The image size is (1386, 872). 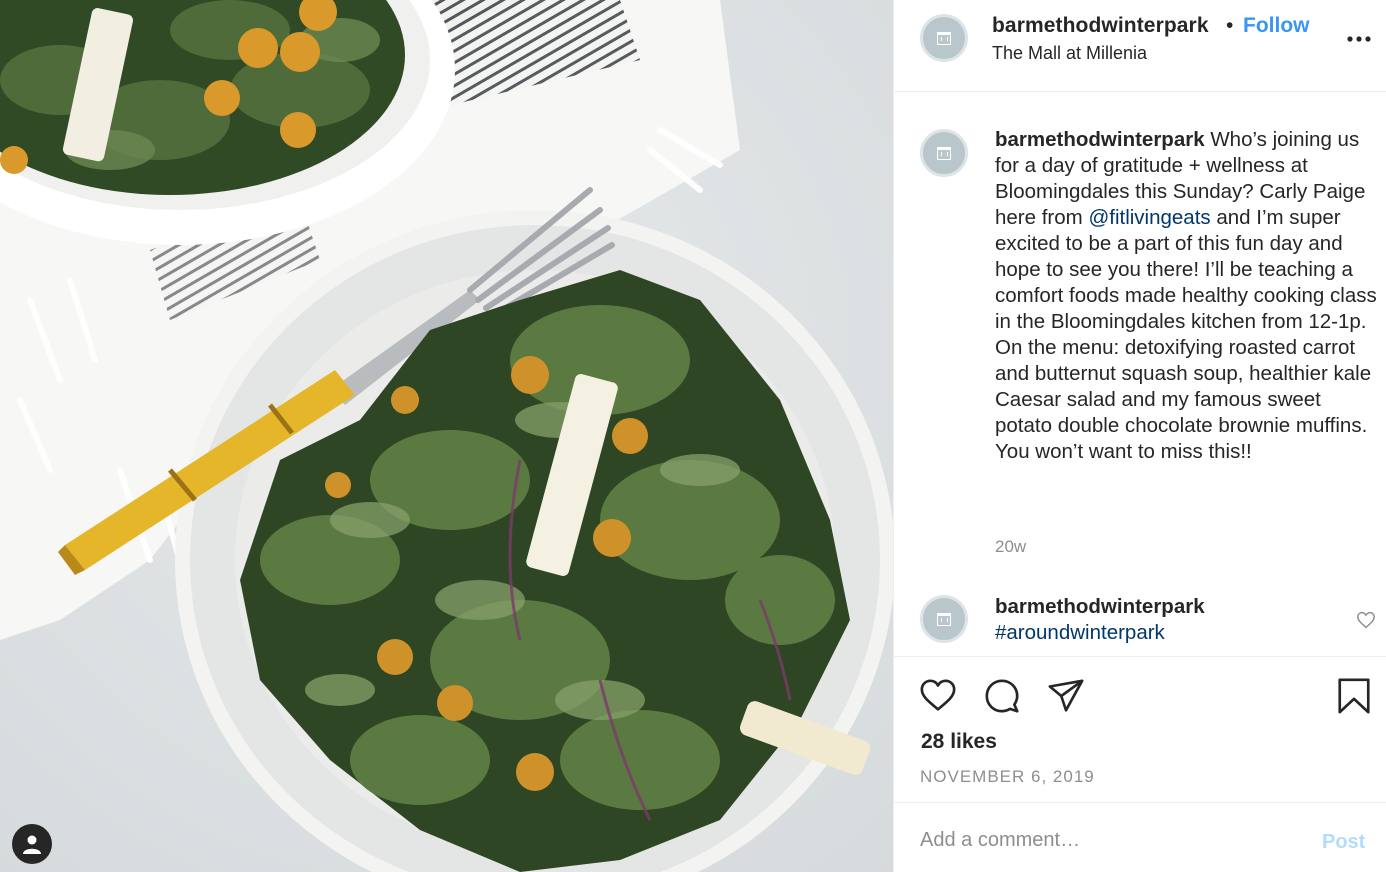 I want to click on follow-button: Follow, so click(x=1276, y=26).